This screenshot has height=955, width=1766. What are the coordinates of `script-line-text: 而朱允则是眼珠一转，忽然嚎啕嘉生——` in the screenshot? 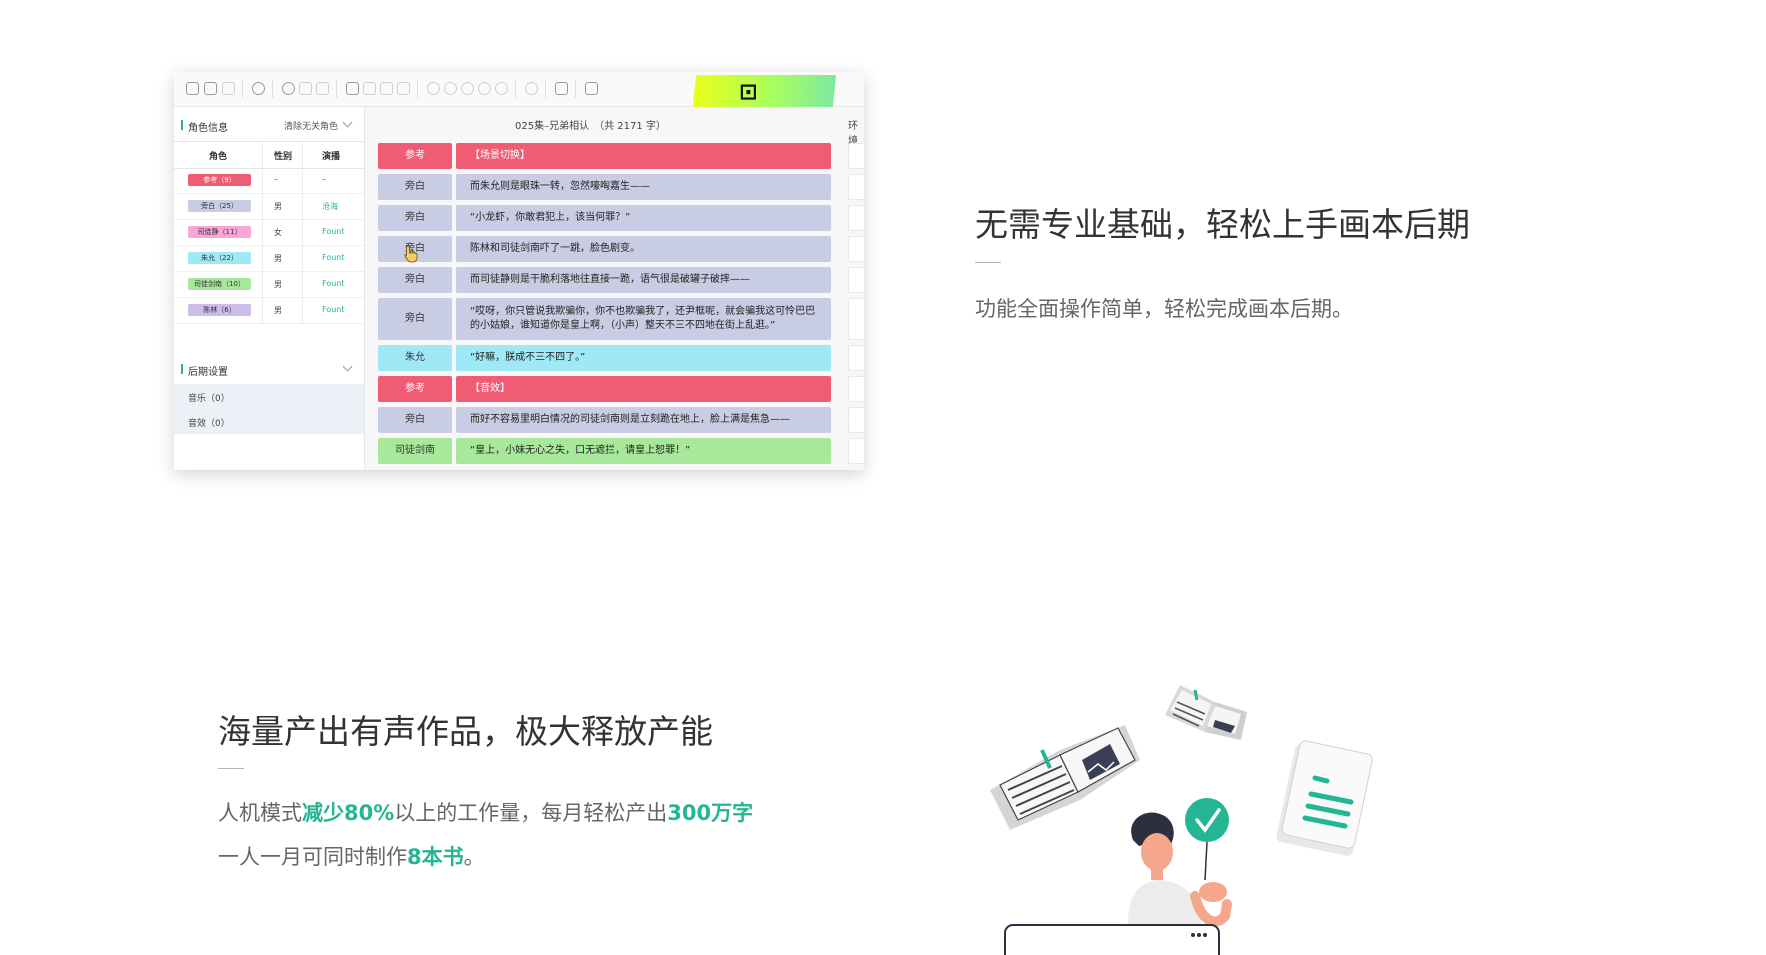 It's located at (643, 187).